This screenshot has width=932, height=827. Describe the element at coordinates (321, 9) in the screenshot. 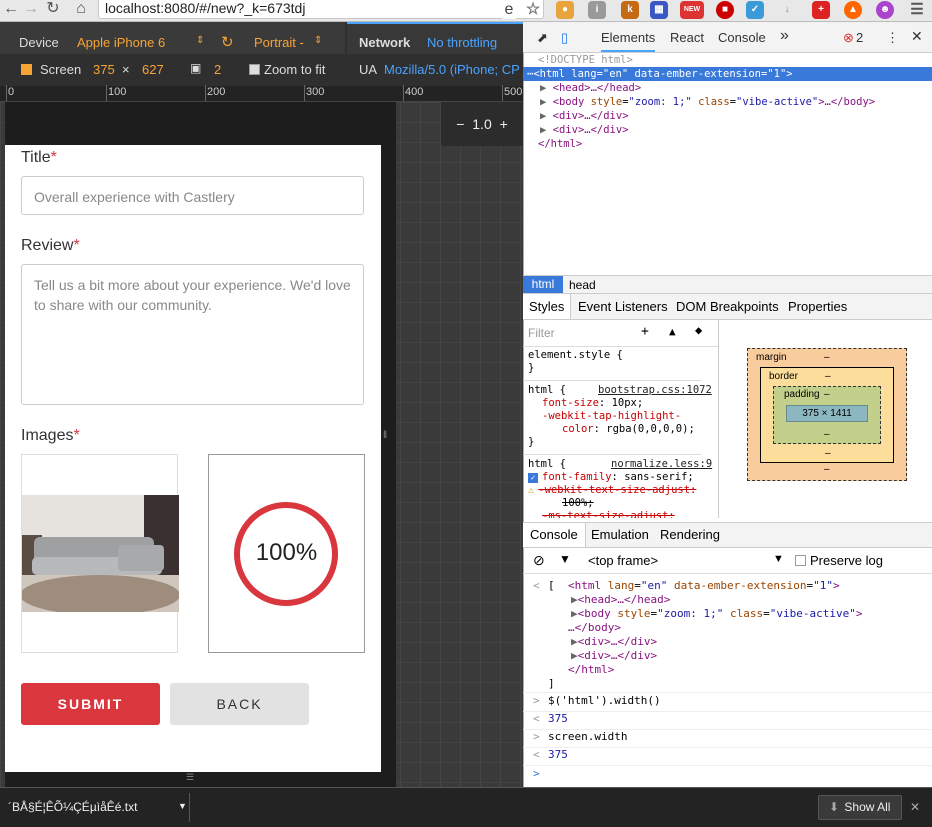

I see `address-bar: localhost:8080/#/new?_k=673tdj` at that location.